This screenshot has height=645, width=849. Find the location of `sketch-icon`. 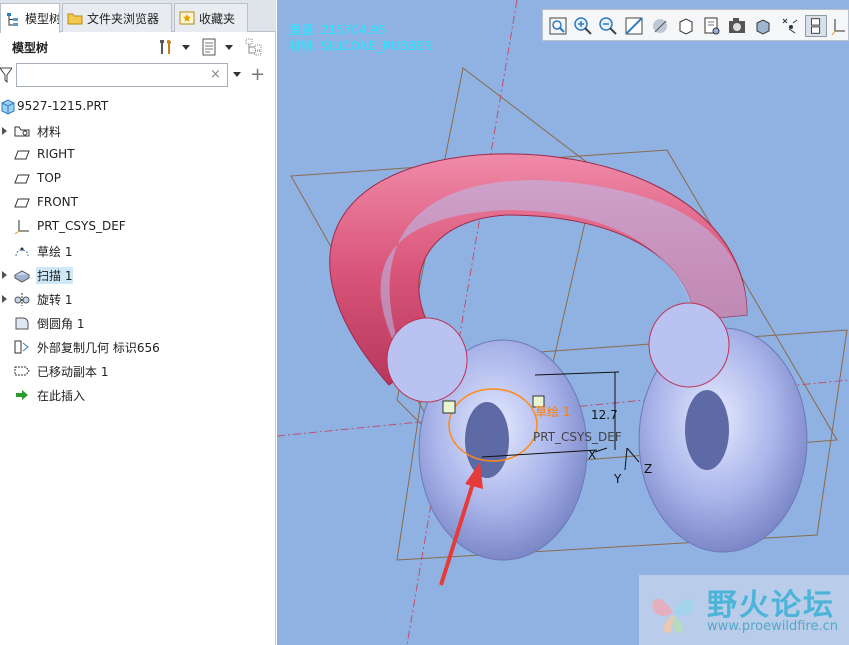

sketch-icon is located at coordinates (22, 252).